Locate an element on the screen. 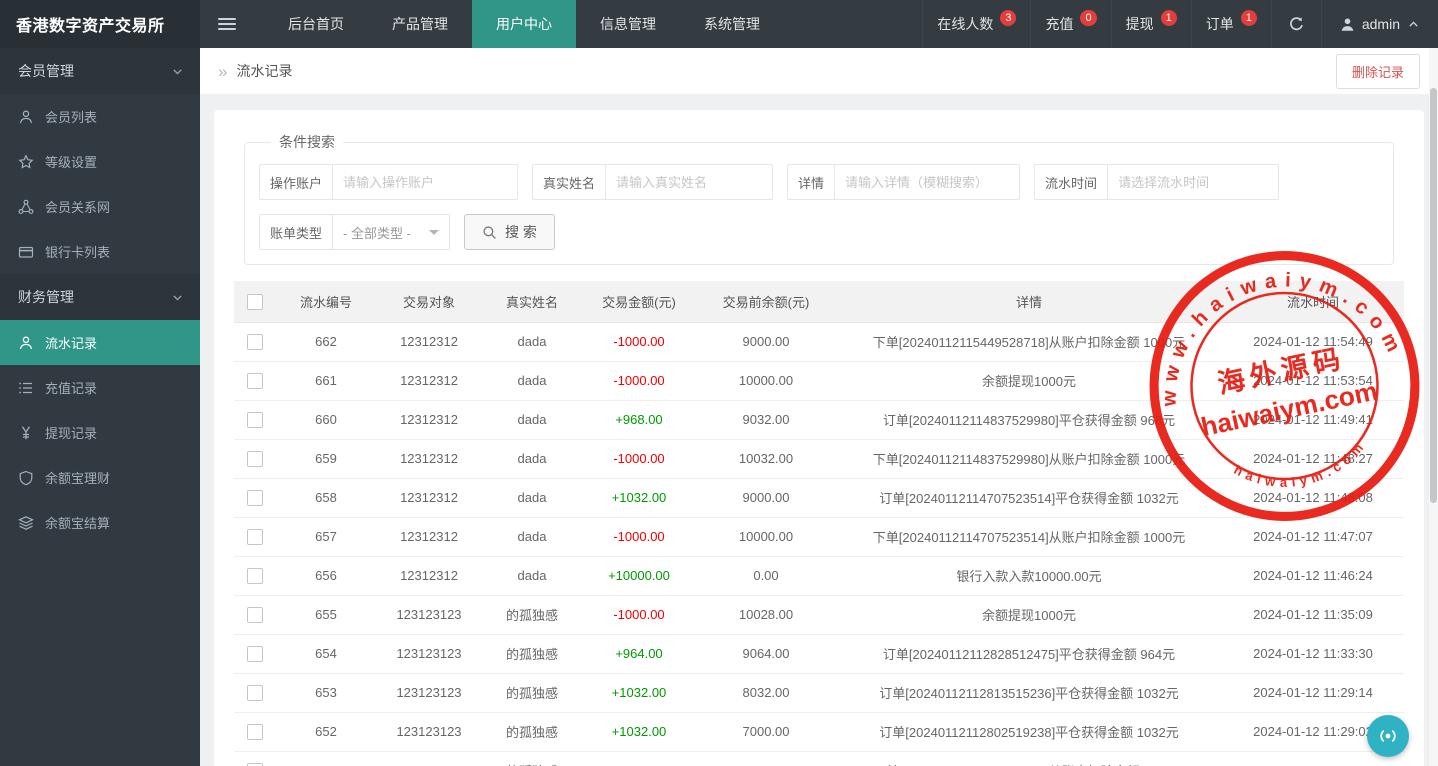 Image resolution: width=1438 pixels, height=766 pixels. field-detail: 详情 is located at coordinates (904, 182).